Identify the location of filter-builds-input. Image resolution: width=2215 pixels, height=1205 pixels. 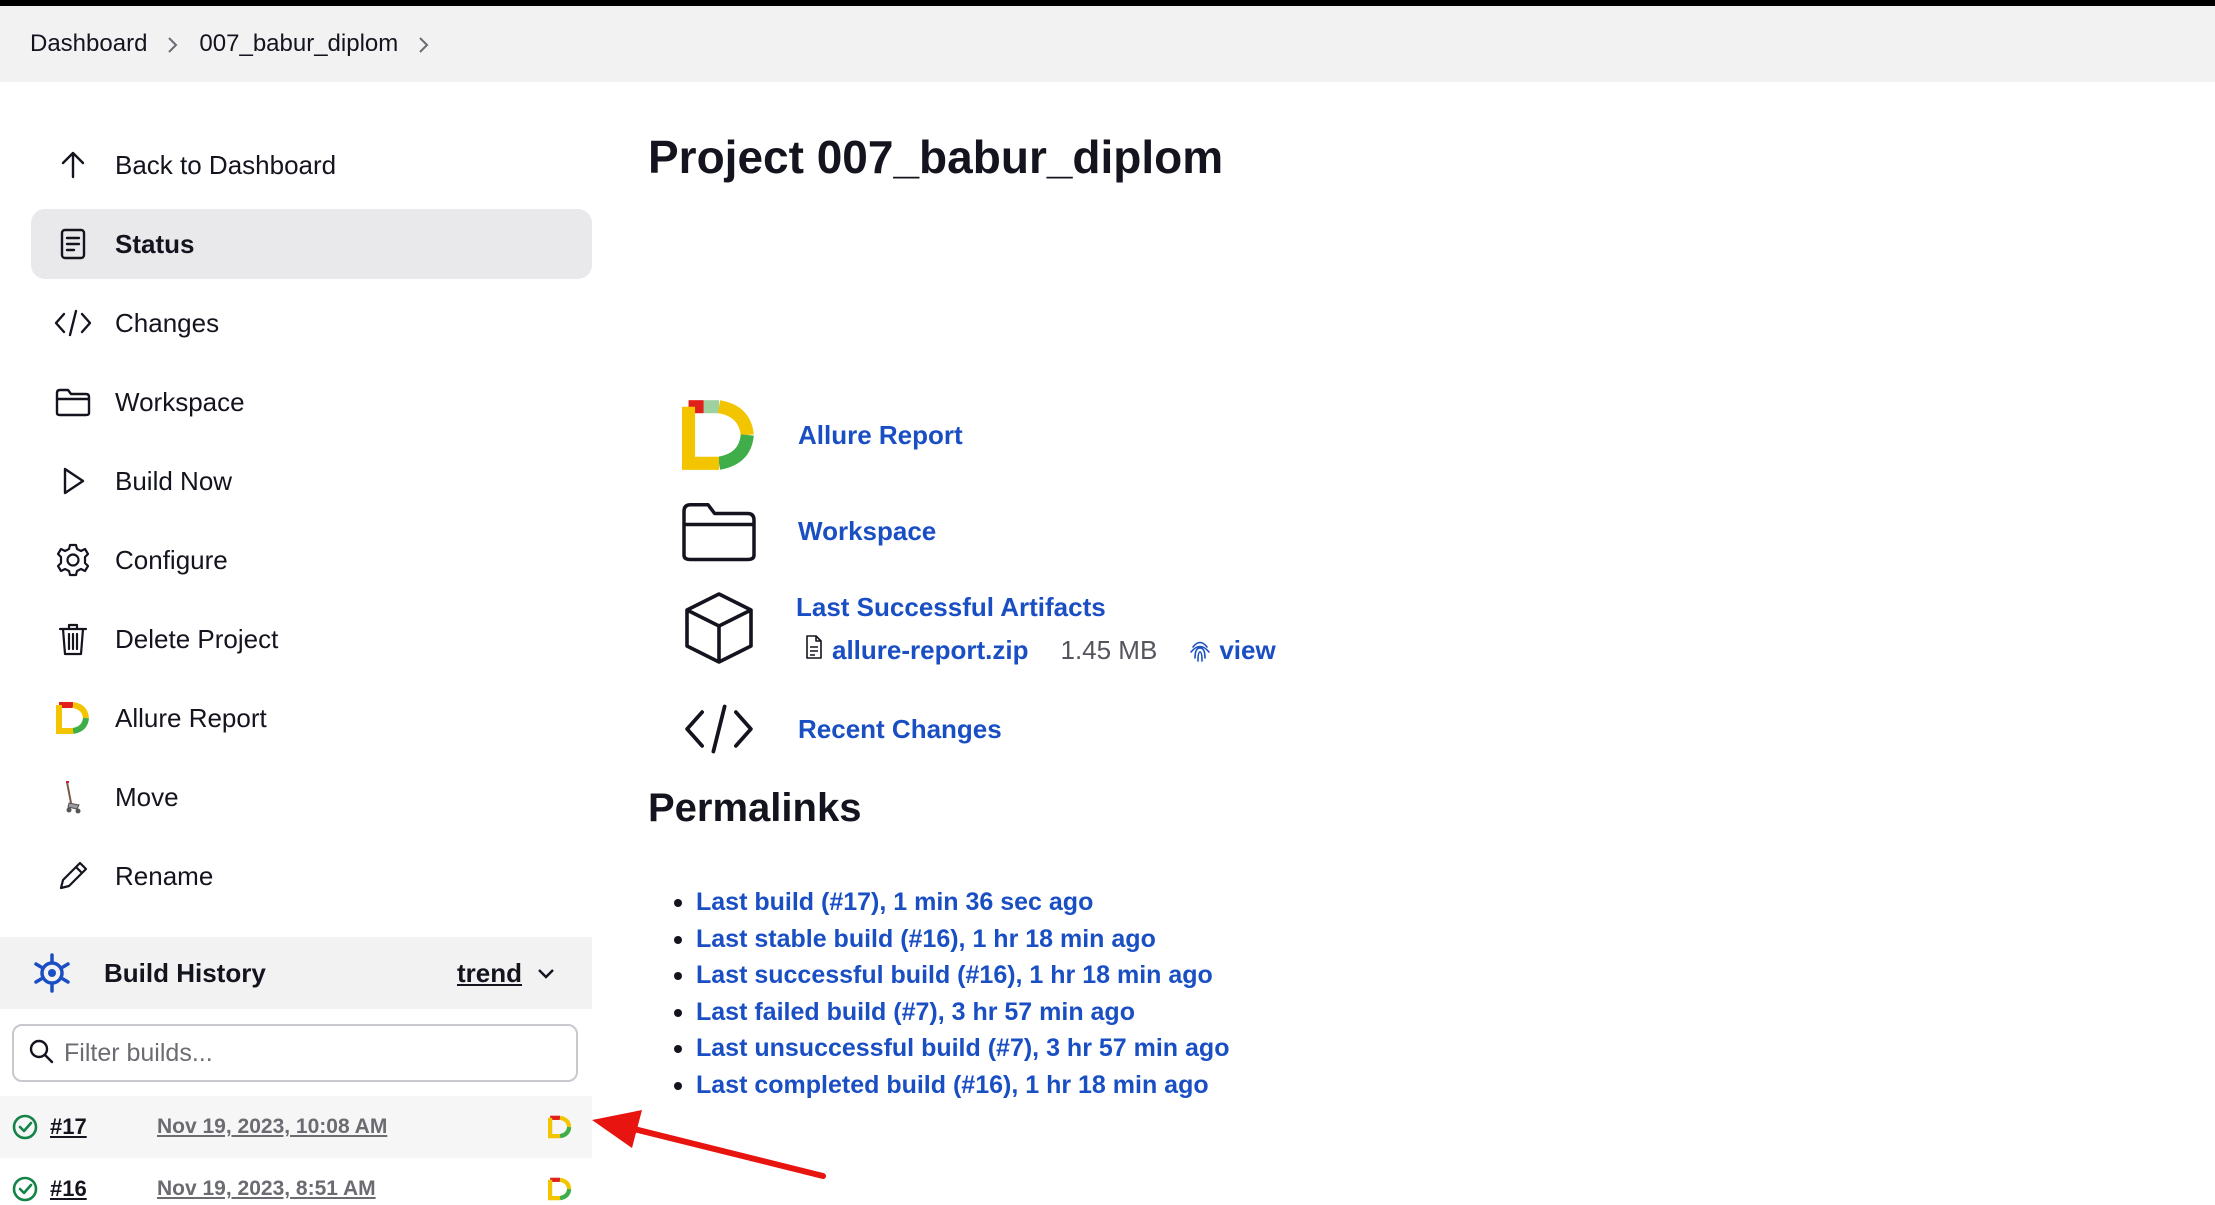
(304, 1053).